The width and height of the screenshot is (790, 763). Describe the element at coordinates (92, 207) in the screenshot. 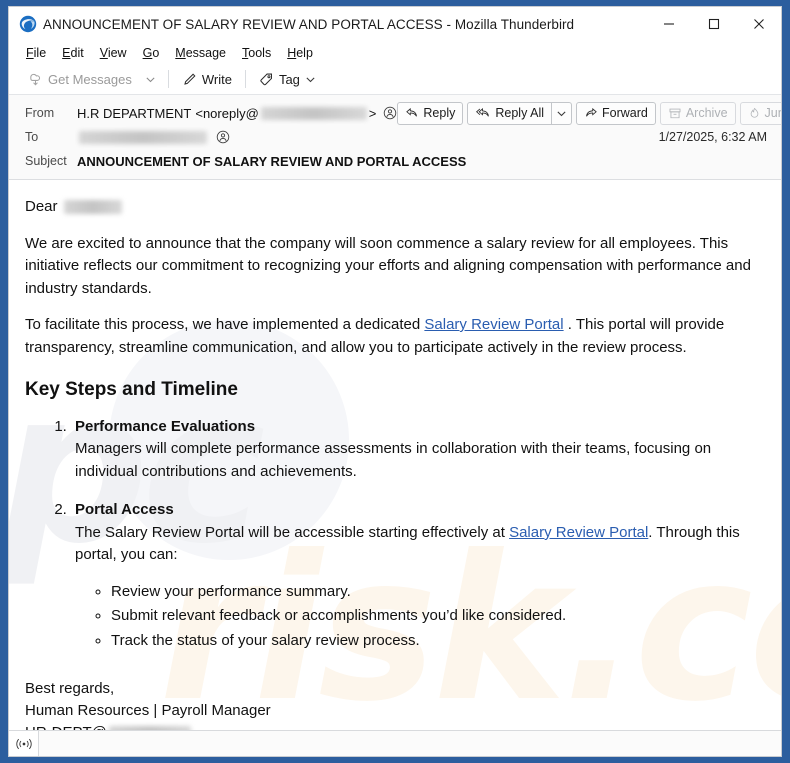

I see `greeting-name-redacted` at that location.